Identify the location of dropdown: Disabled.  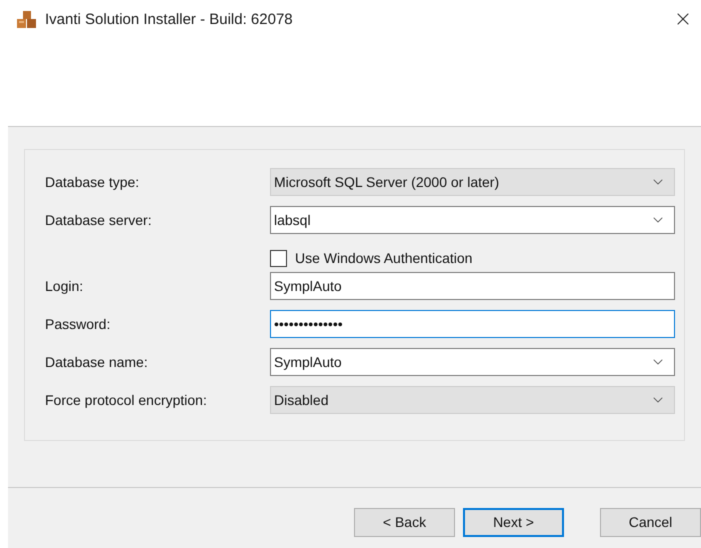
(472, 400).